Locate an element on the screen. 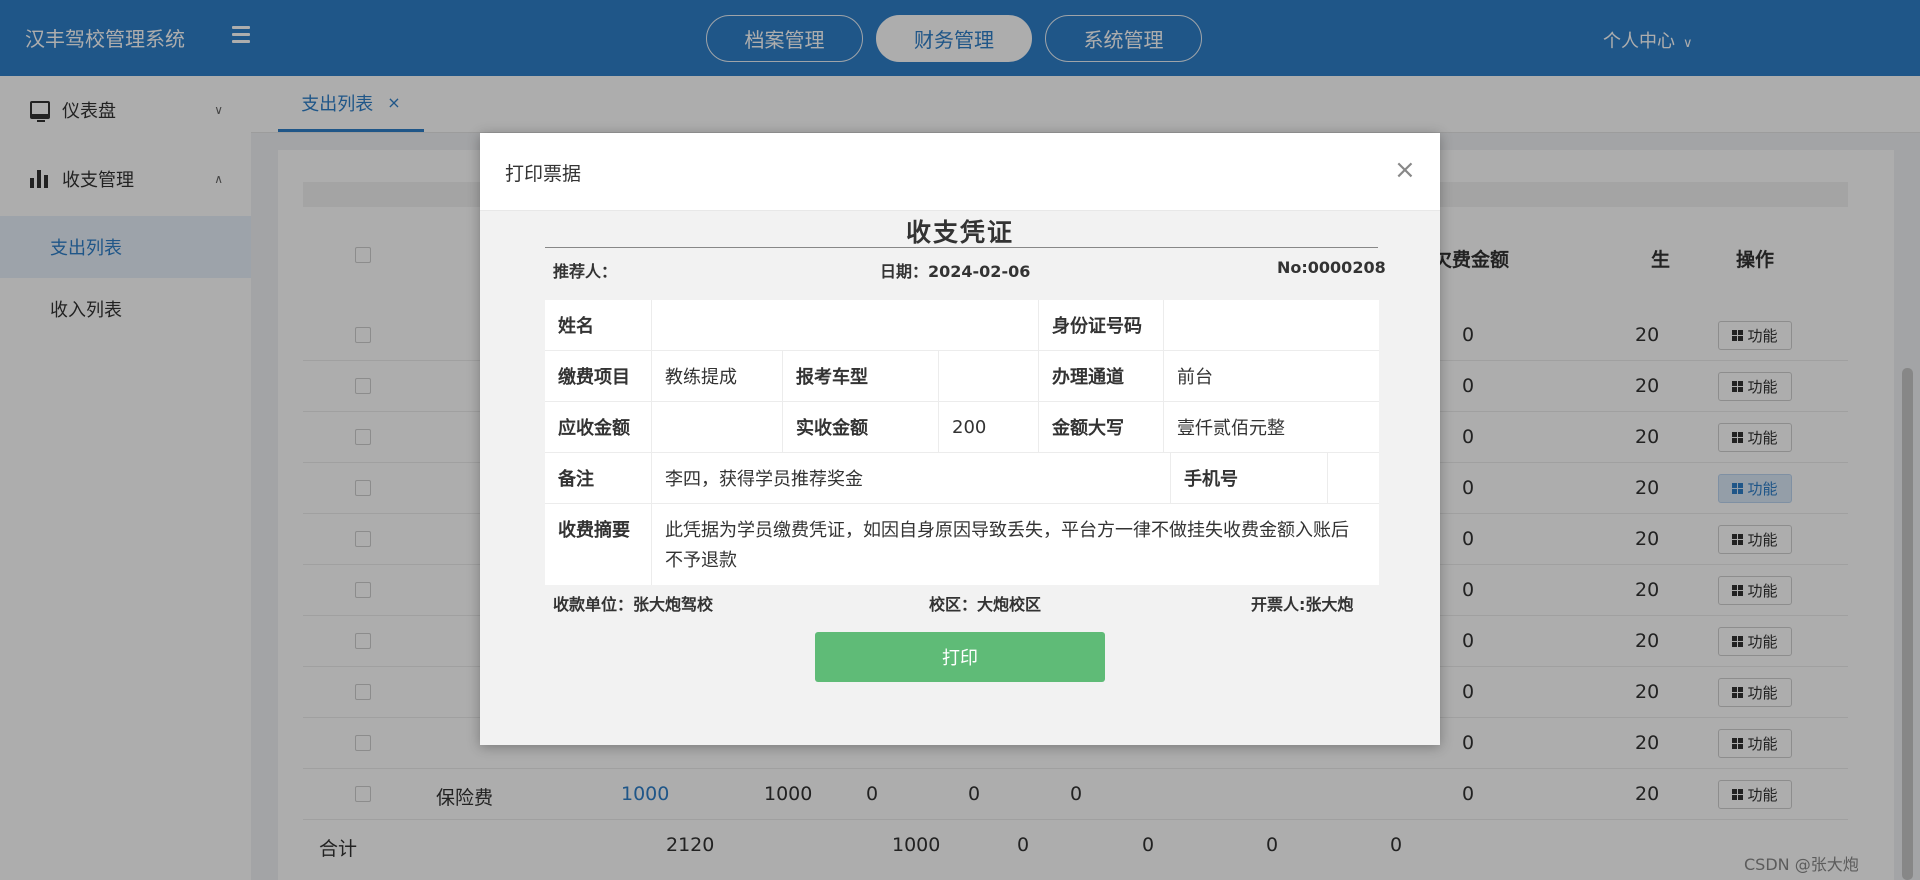 Image resolution: width=1920 pixels, height=880 pixels. actual-amount-value: 200 is located at coordinates (989, 427).